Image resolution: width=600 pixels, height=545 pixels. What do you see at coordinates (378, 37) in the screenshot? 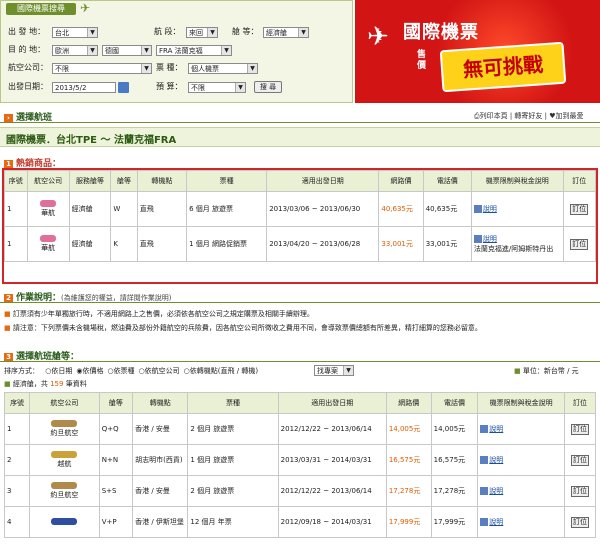
I see `airplane-icon: ✈` at bounding box center [378, 37].